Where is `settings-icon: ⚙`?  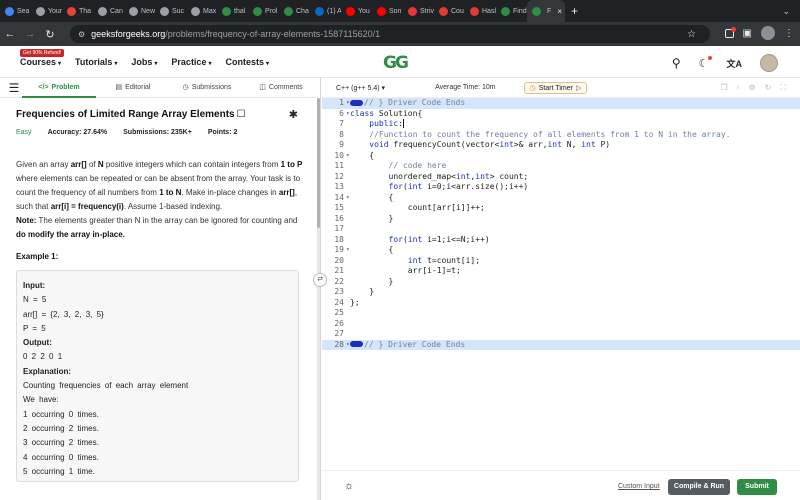
settings-icon: ⚙ is located at coordinates (752, 88).